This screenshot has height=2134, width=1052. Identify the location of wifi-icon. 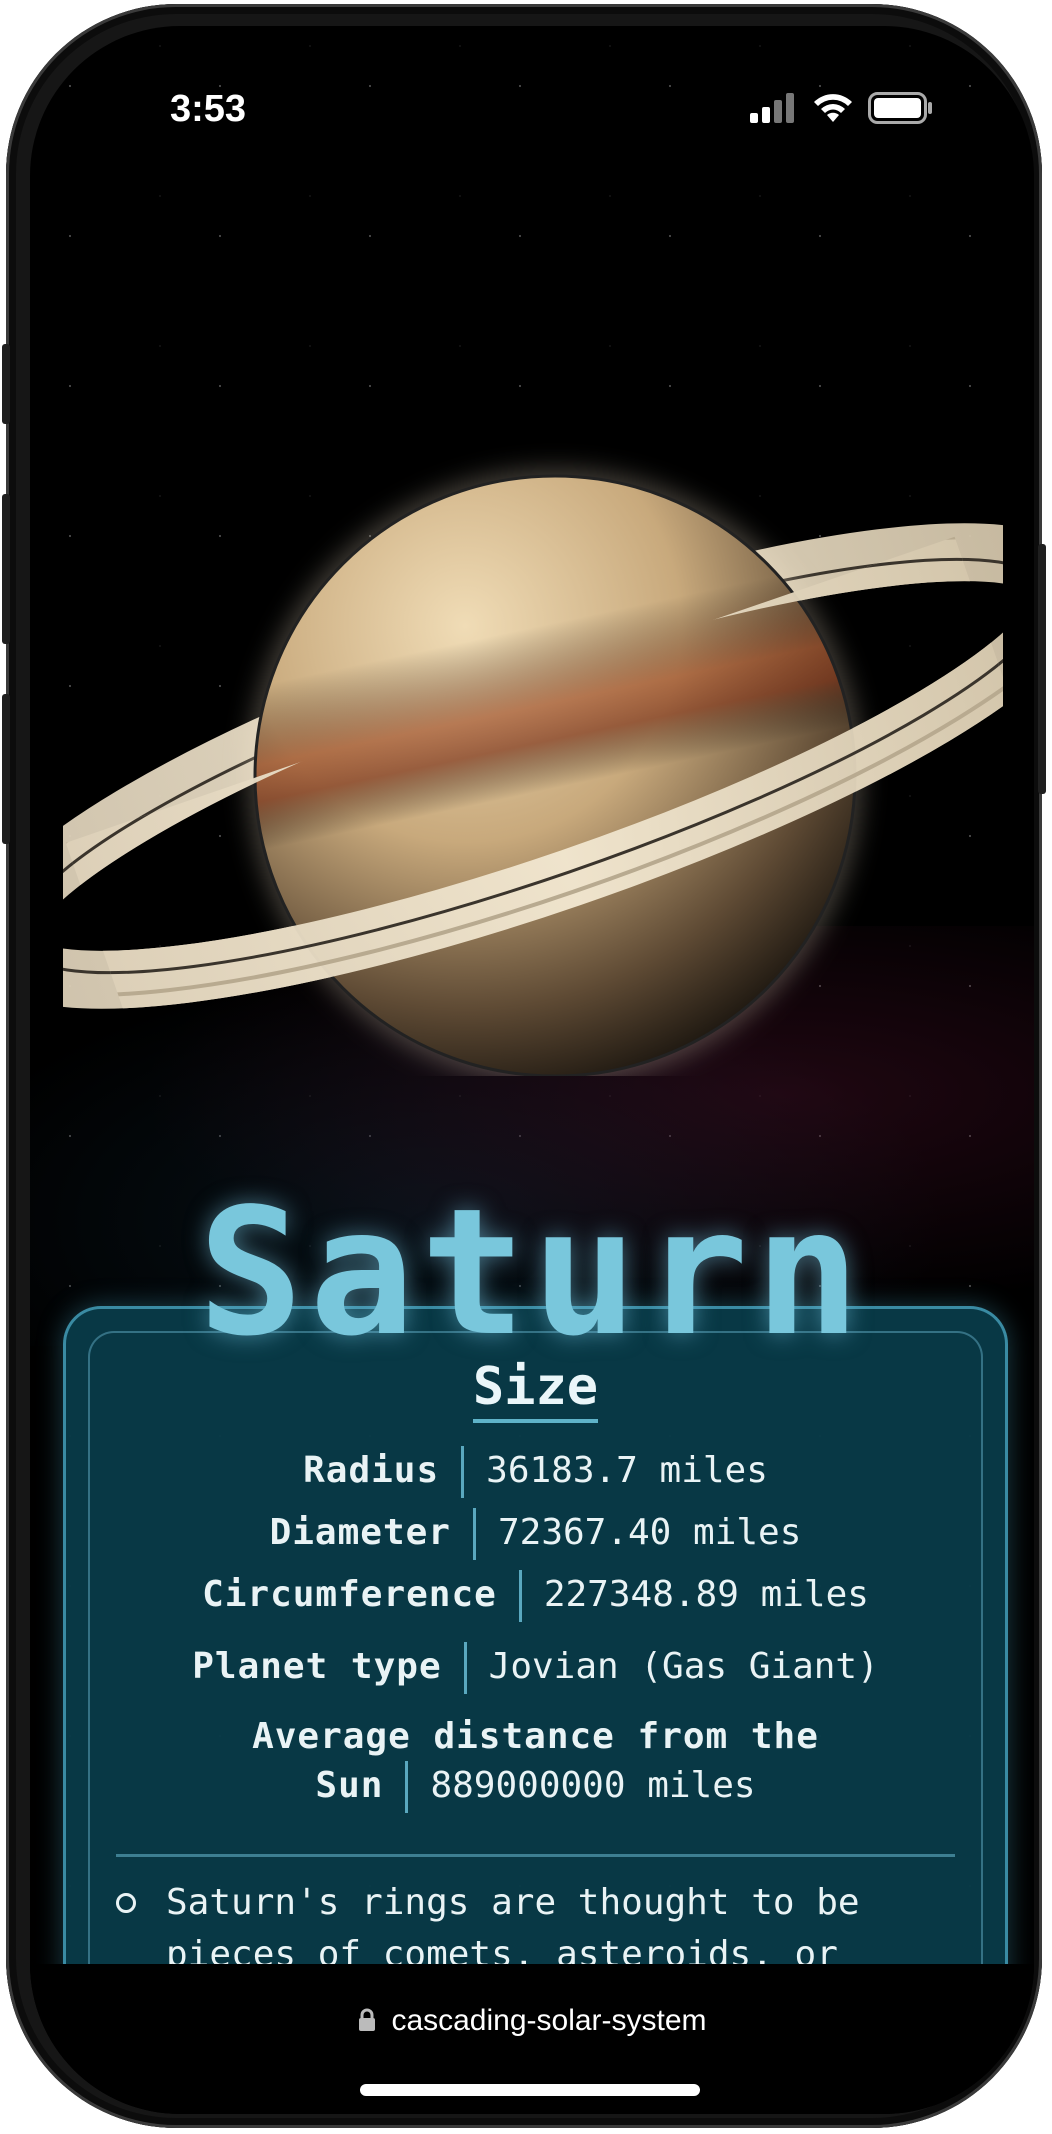
(833, 108).